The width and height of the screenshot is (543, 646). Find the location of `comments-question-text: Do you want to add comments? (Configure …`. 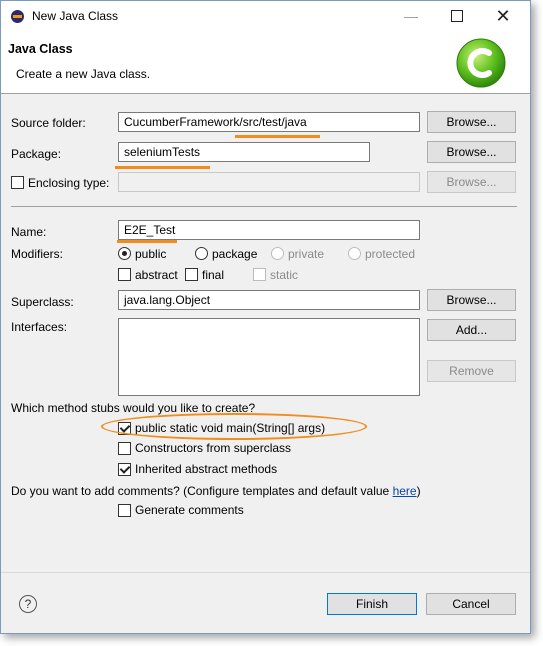

comments-question-text: Do you want to add comments? (Configure … is located at coordinates (202, 491).